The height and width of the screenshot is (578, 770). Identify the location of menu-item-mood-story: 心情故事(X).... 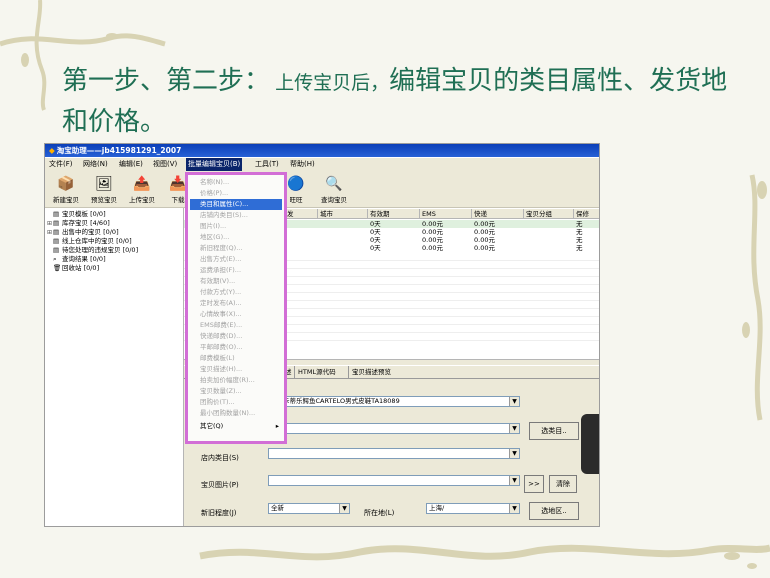
(236, 314).